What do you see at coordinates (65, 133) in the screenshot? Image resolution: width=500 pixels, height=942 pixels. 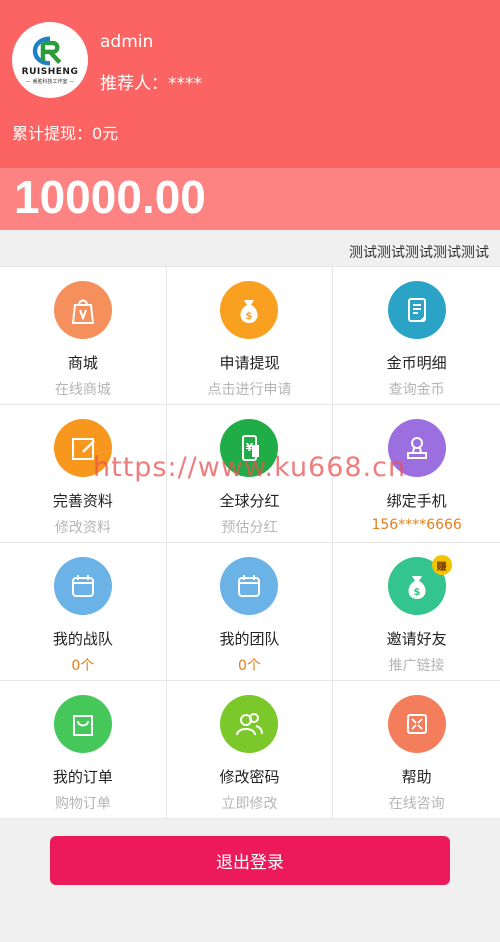 I see `total-withdraw-label: 累计提现：0元` at bounding box center [65, 133].